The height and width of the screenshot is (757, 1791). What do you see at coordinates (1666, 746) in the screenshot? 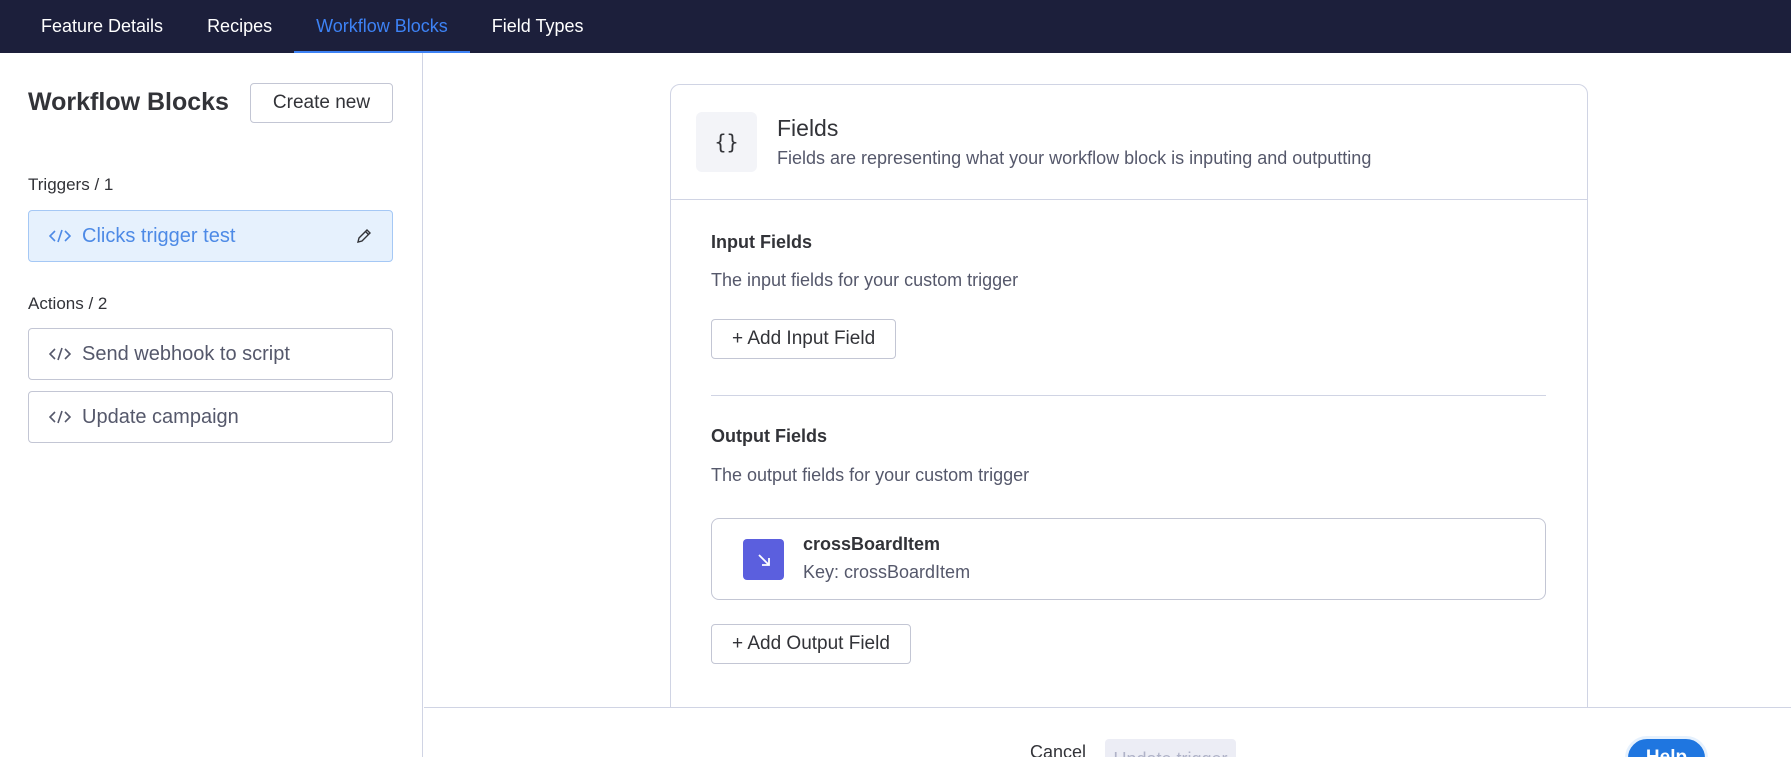
I see `help-button: Help` at bounding box center [1666, 746].